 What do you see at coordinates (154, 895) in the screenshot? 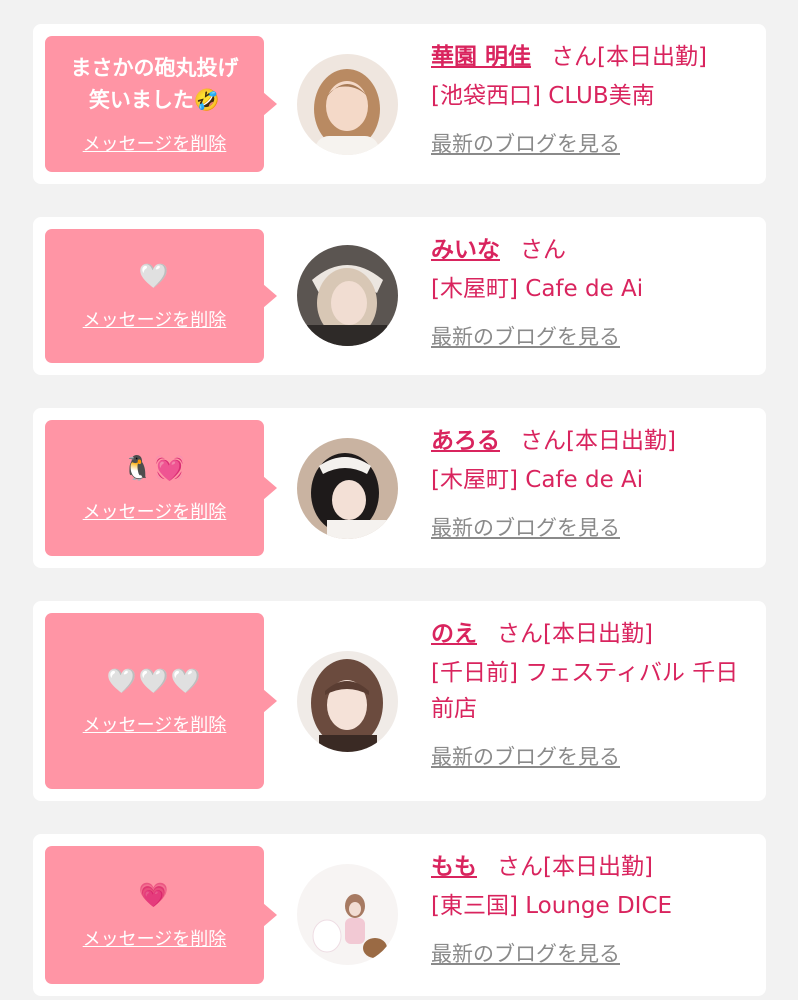
I see `message-text: 💗` at bounding box center [154, 895].